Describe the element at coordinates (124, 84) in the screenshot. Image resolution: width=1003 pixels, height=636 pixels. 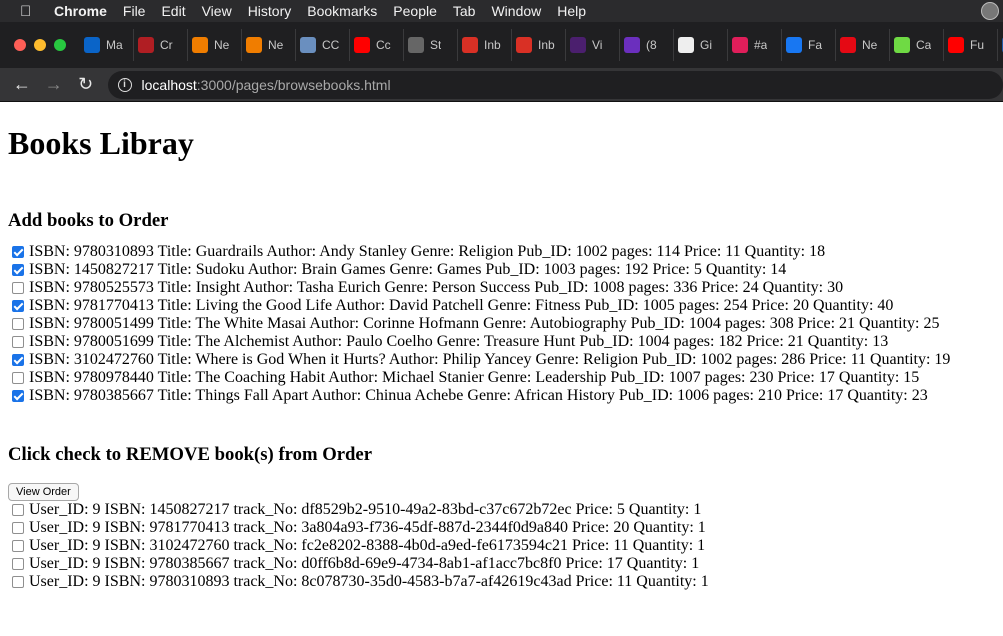
I see `site-info-icon: i` at that location.